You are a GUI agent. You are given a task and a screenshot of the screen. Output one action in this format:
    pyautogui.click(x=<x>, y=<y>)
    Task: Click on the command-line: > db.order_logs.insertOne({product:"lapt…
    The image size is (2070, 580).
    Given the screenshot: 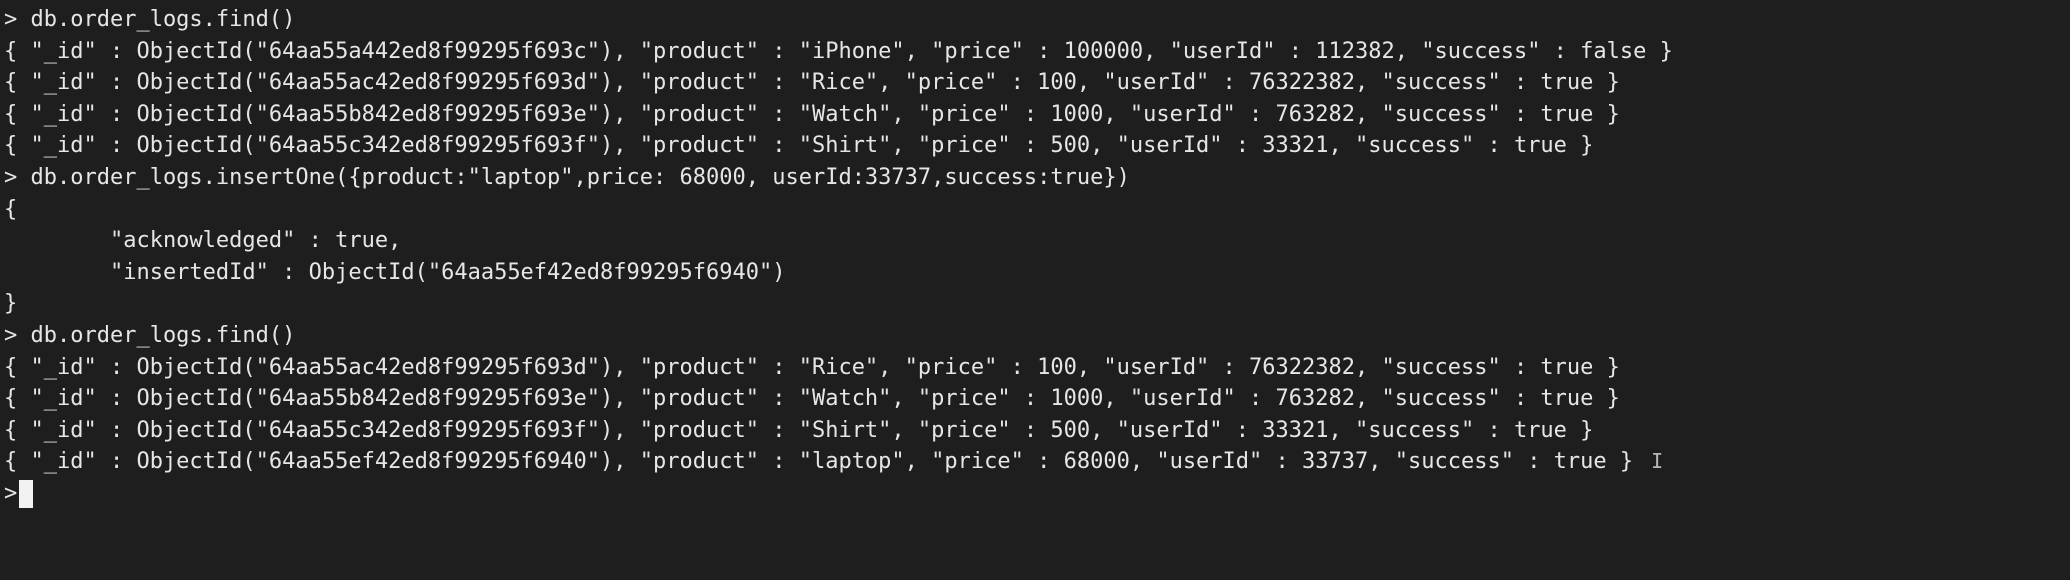 What is the action you would take?
    pyautogui.click(x=567, y=177)
    